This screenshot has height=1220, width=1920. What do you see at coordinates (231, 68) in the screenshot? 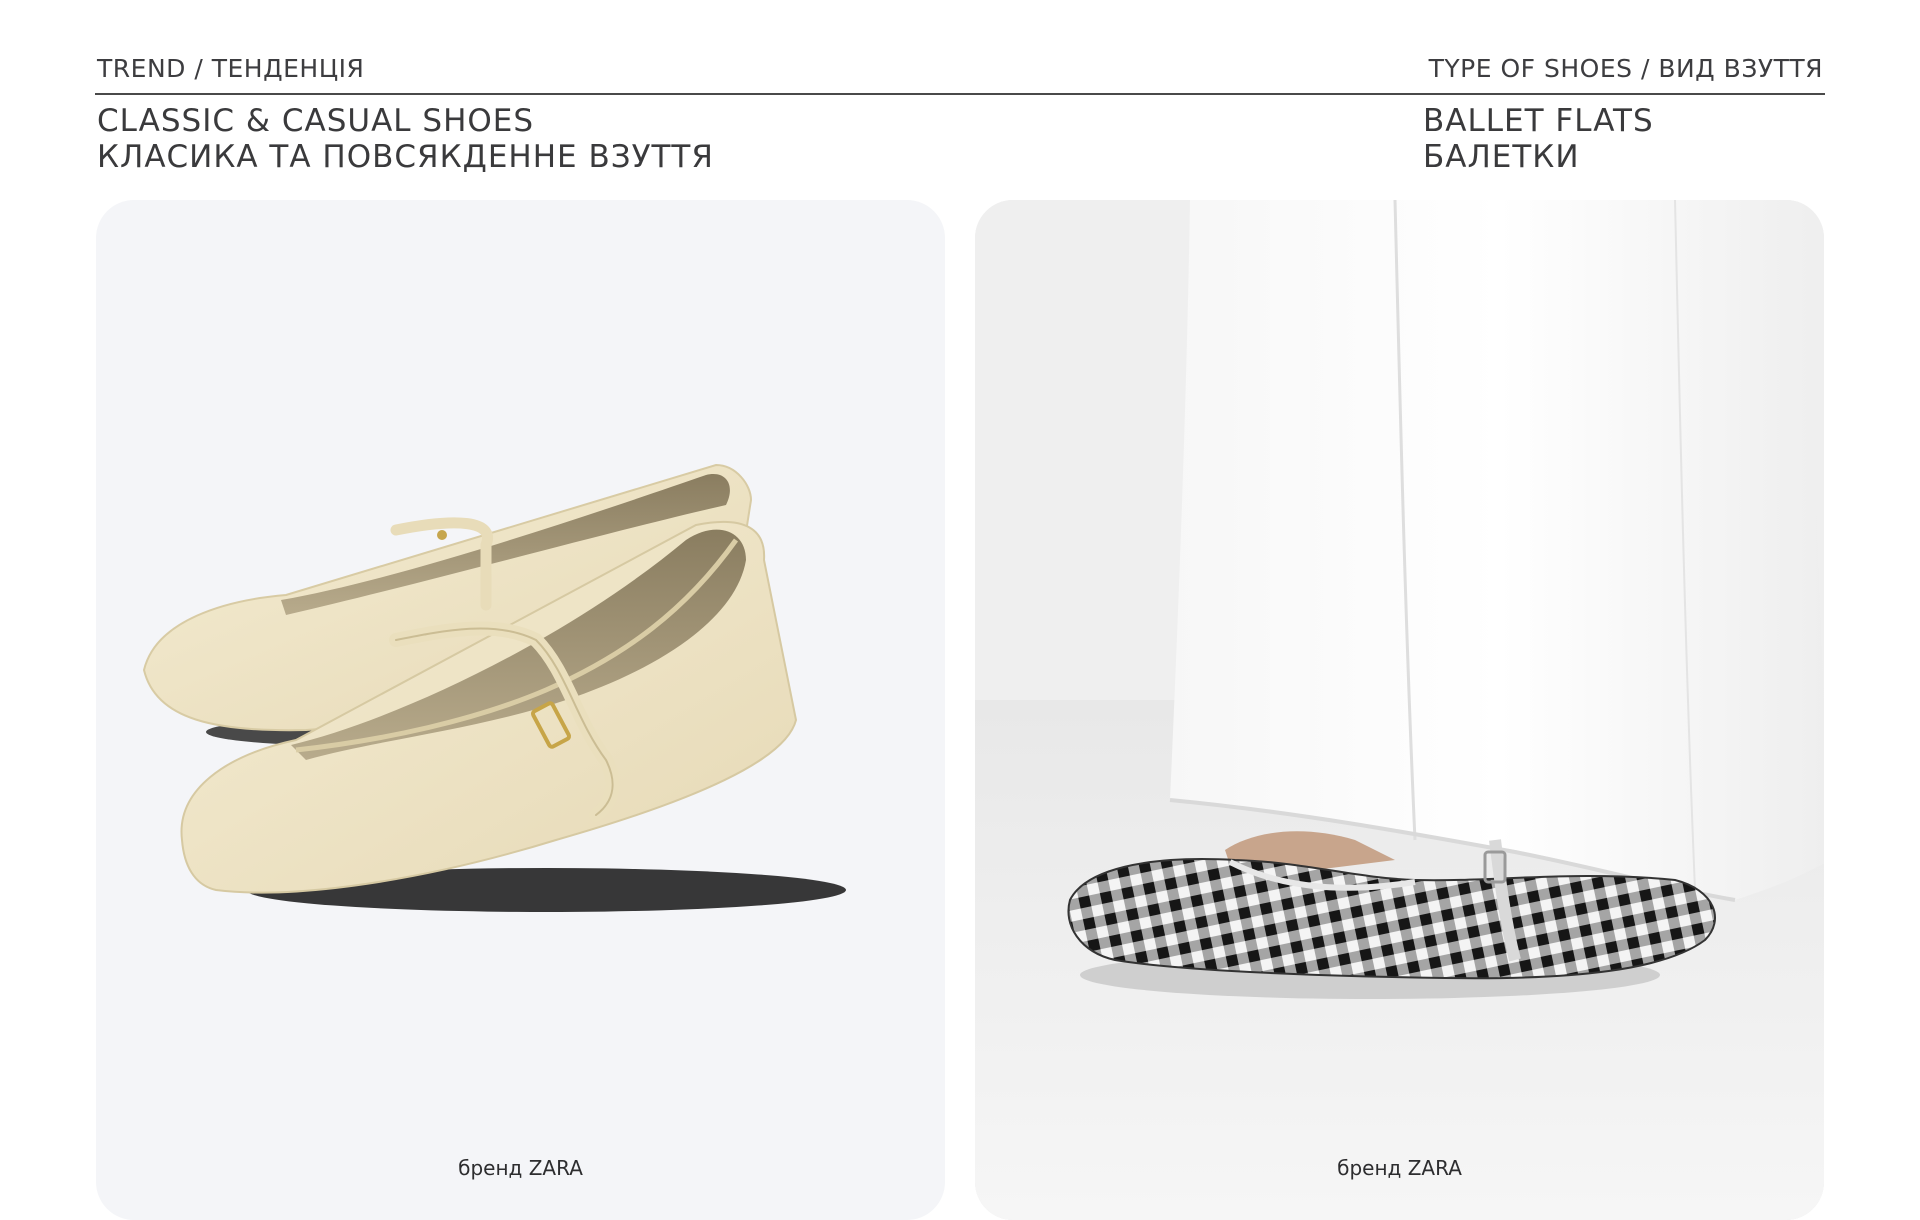
I see `trend-kicker: TREND / ТЕНДЕНЦІЯ` at bounding box center [231, 68].